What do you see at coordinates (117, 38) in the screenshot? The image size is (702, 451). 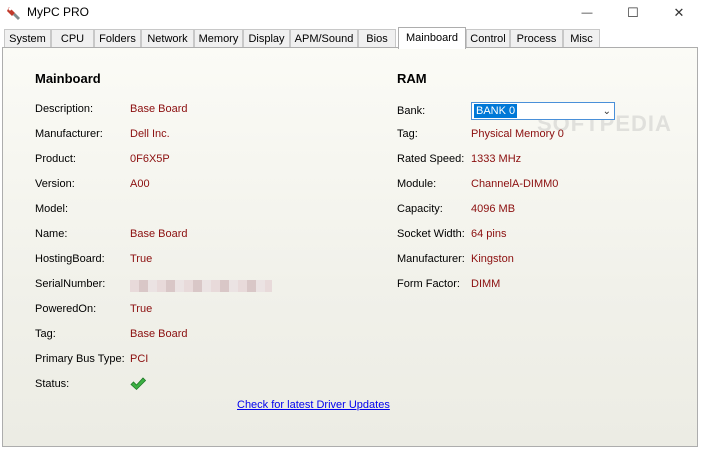 I see `tab-folders: Folders` at bounding box center [117, 38].